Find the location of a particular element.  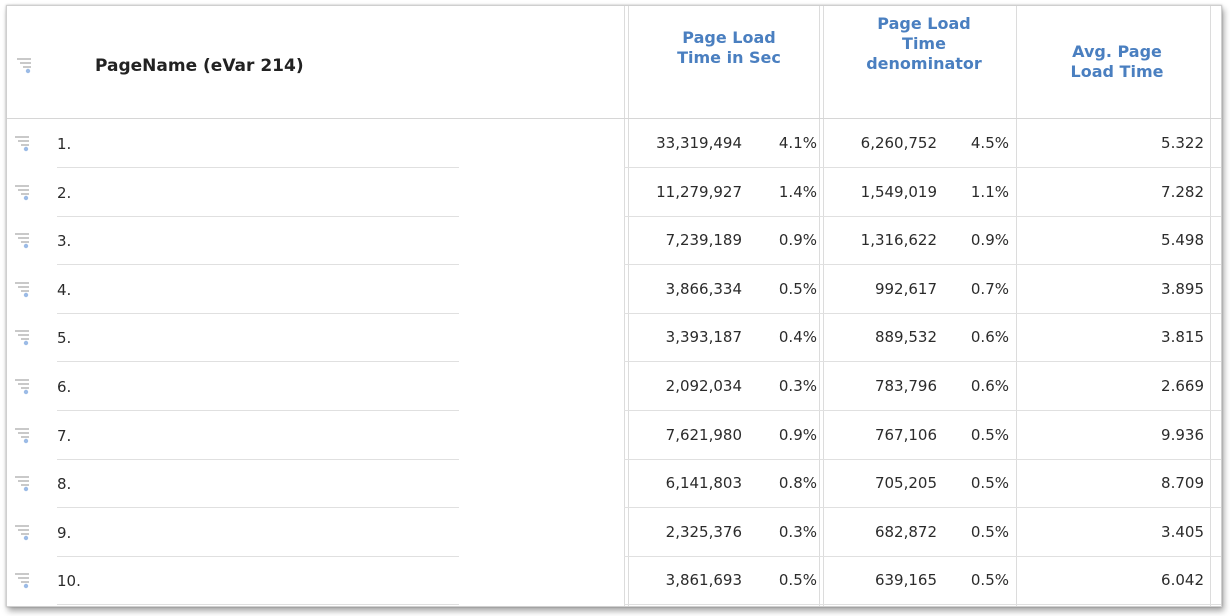

denominator-percent: 4.5% is located at coordinates (989, 143).